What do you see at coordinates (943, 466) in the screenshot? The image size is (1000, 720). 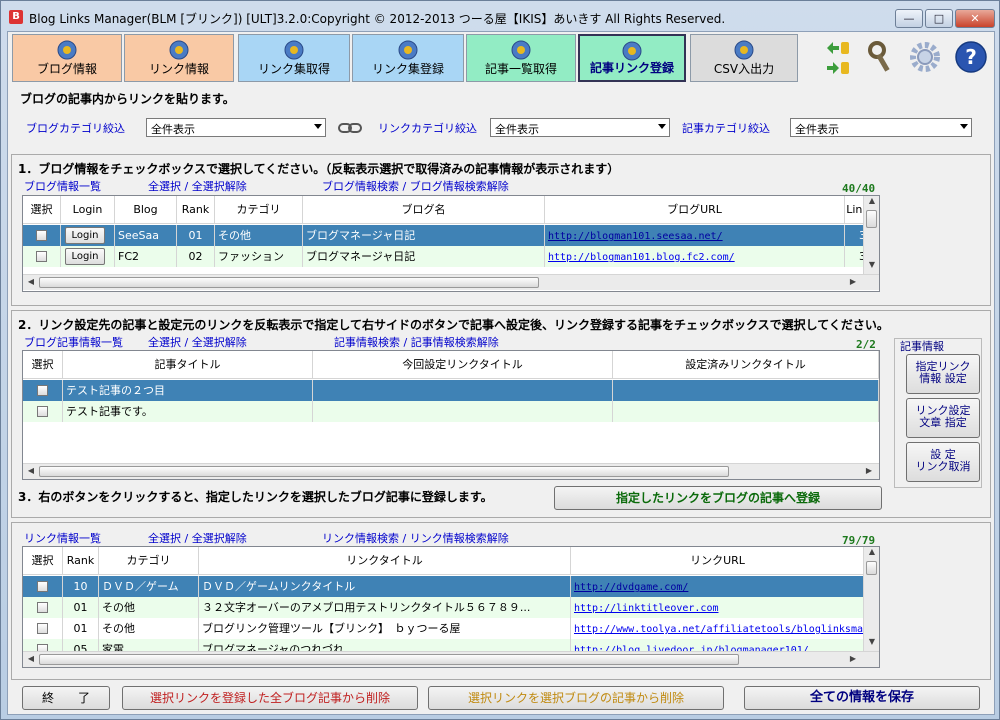 I see `side-button-line: リンク取消` at bounding box center [943, 466].